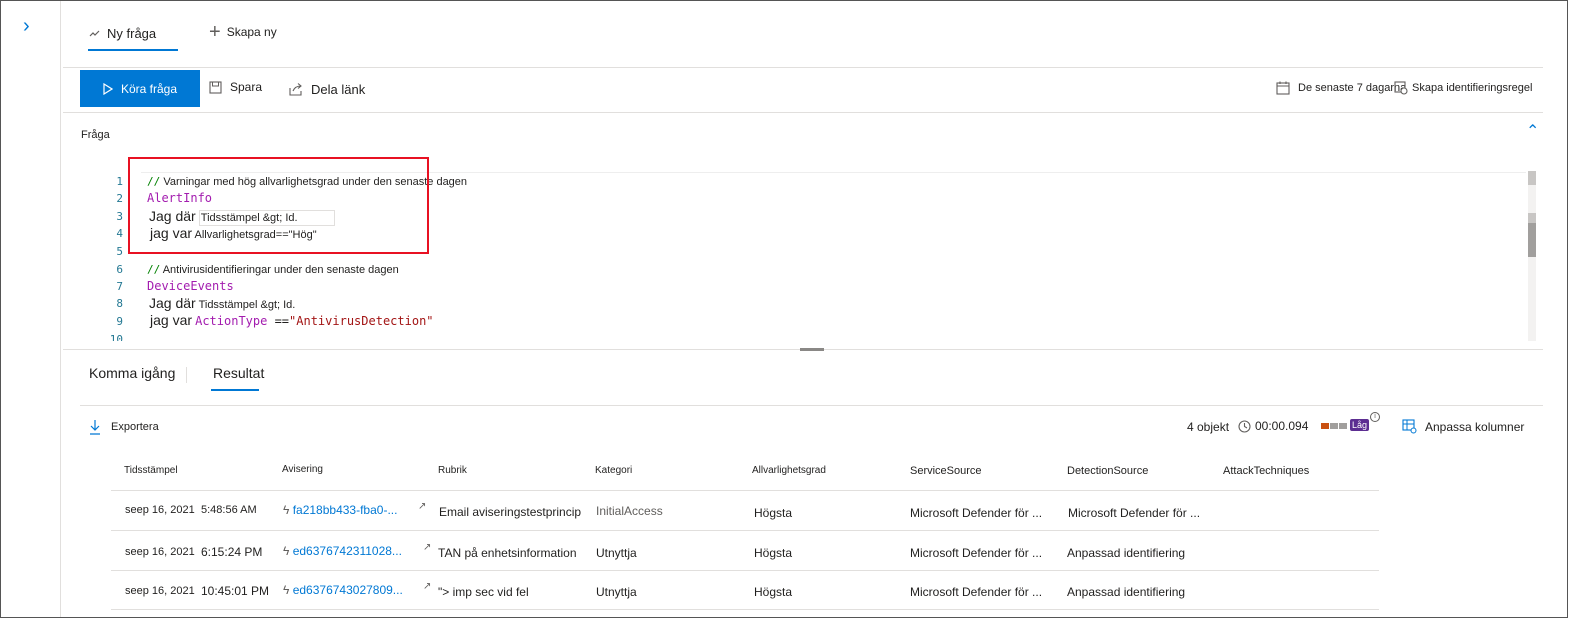  What do you see at coordinates (1283, 88) in the screenshot?
I see `calendar-icon` at bounding box center [1283, 88].